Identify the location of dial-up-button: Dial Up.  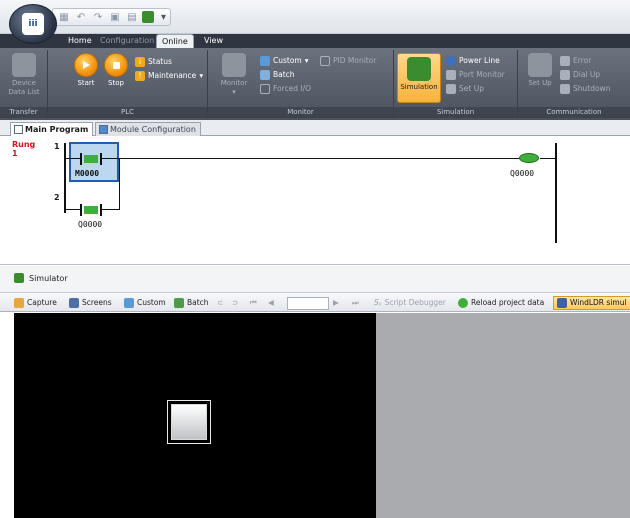
(580, 75).